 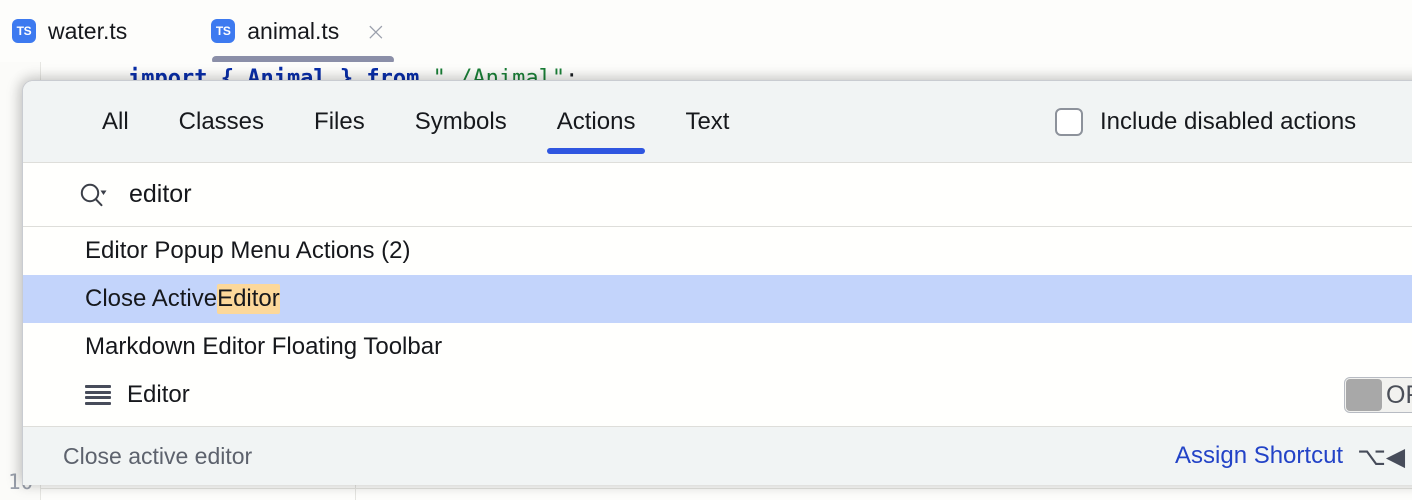 I want to click on editor-tab-water: TS water.ts, so click(x=80, y=31).